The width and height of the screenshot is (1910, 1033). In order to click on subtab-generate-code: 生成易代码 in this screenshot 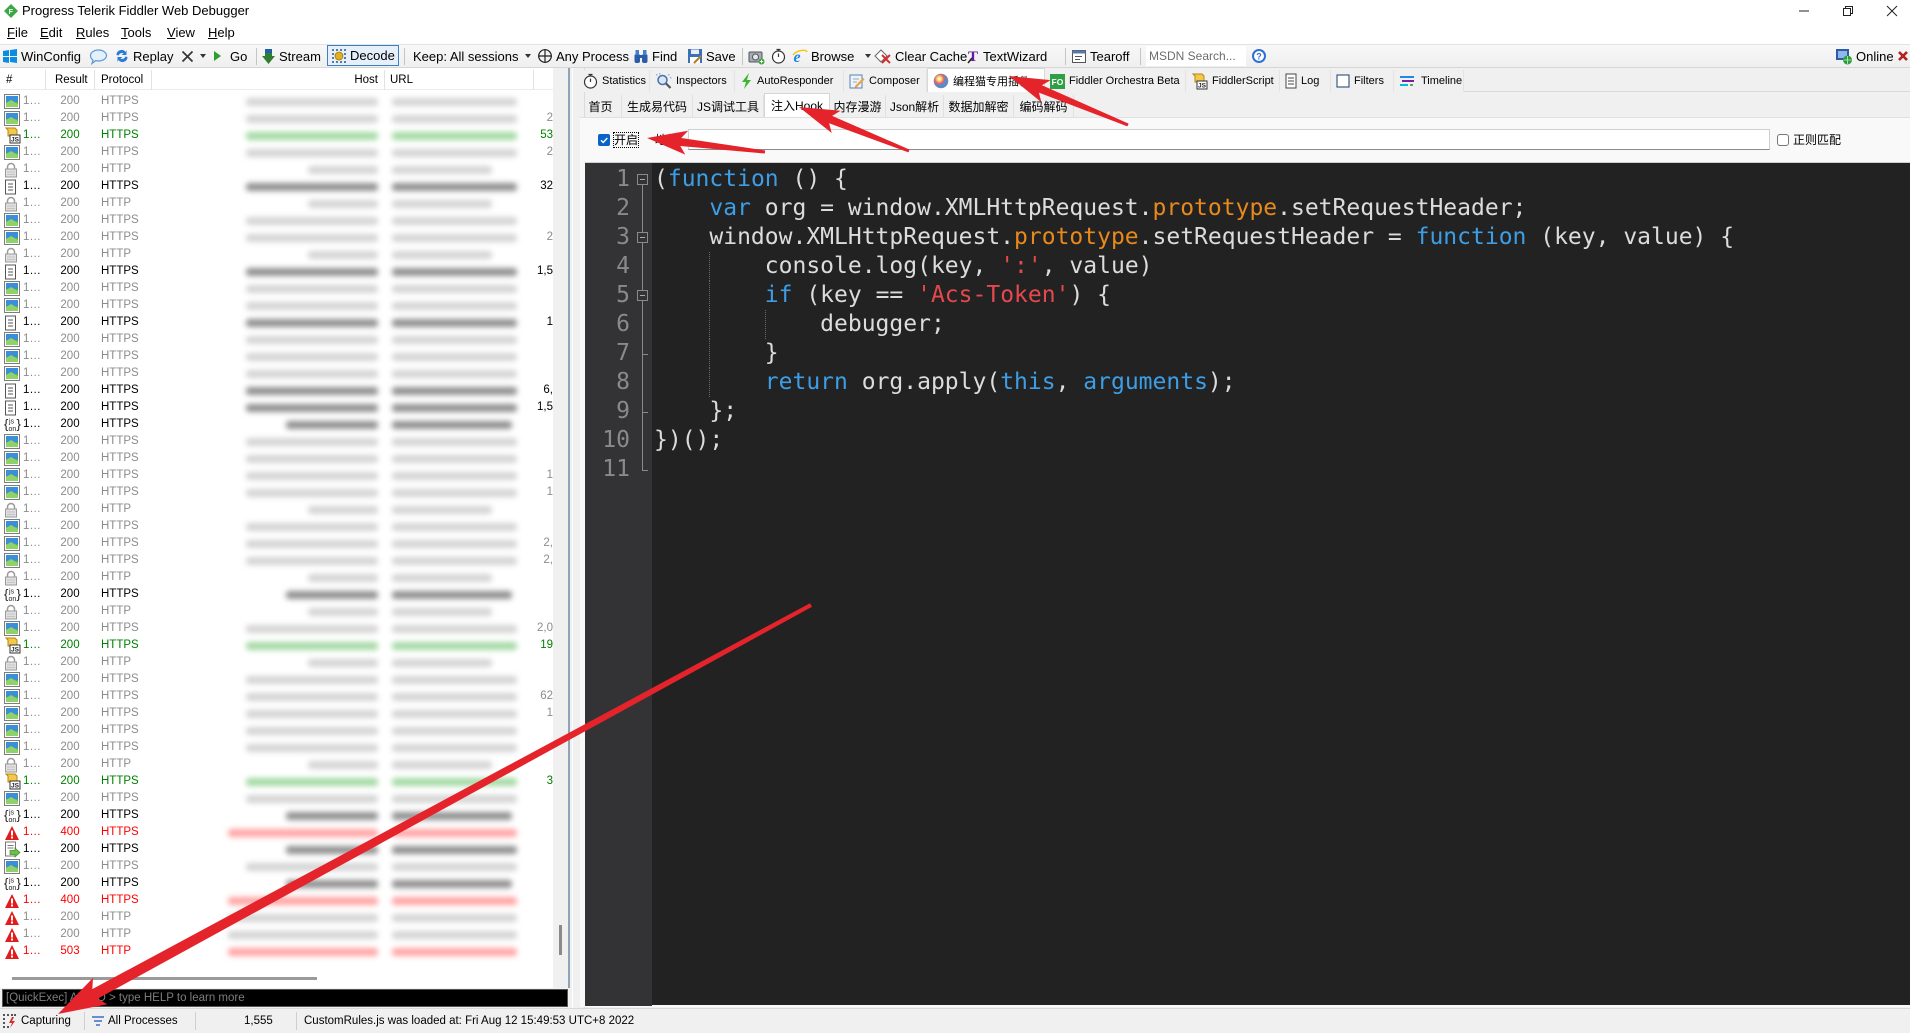, I will do `click(657, 106)`.